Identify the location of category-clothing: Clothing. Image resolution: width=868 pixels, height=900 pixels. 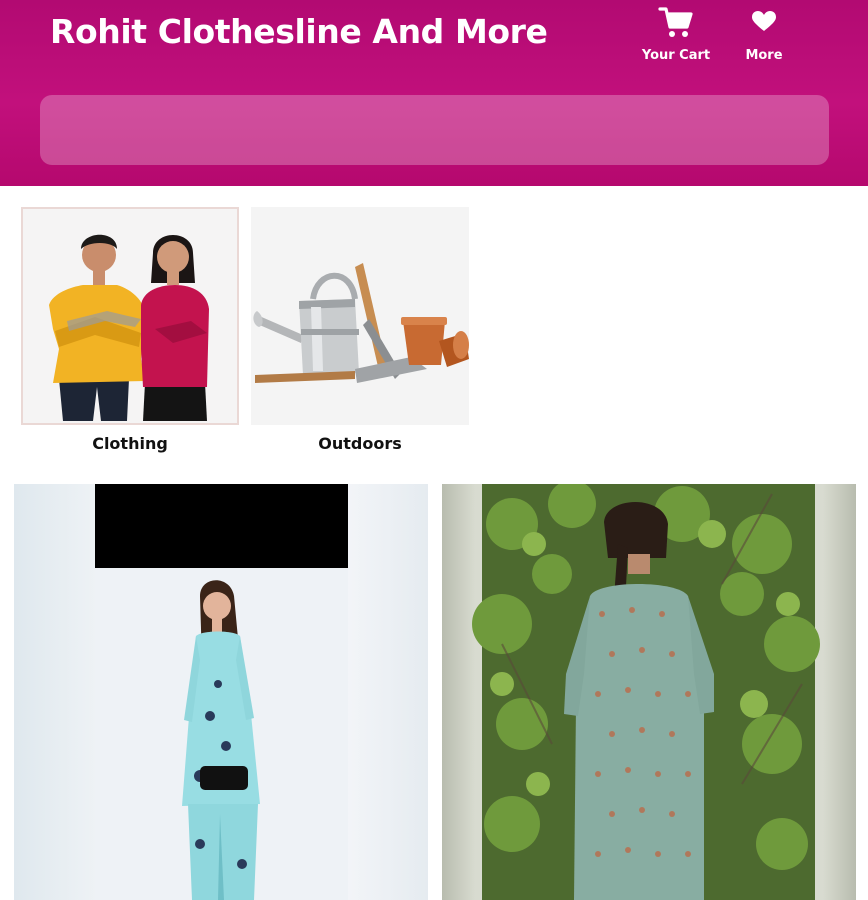
(130, 330).